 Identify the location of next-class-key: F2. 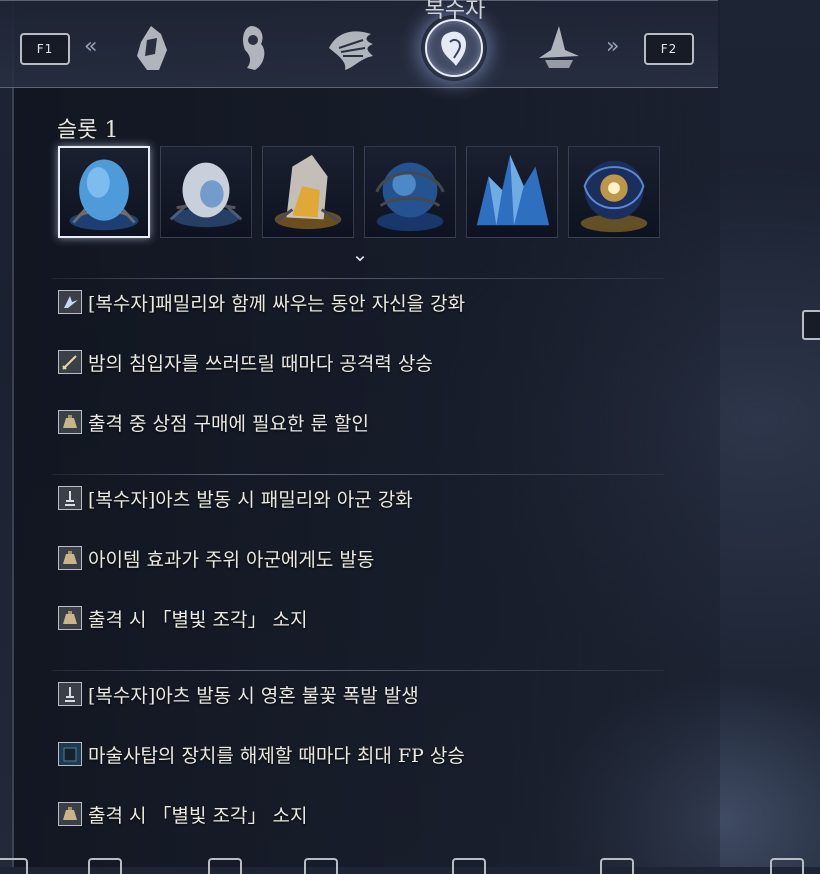
(669, 49).